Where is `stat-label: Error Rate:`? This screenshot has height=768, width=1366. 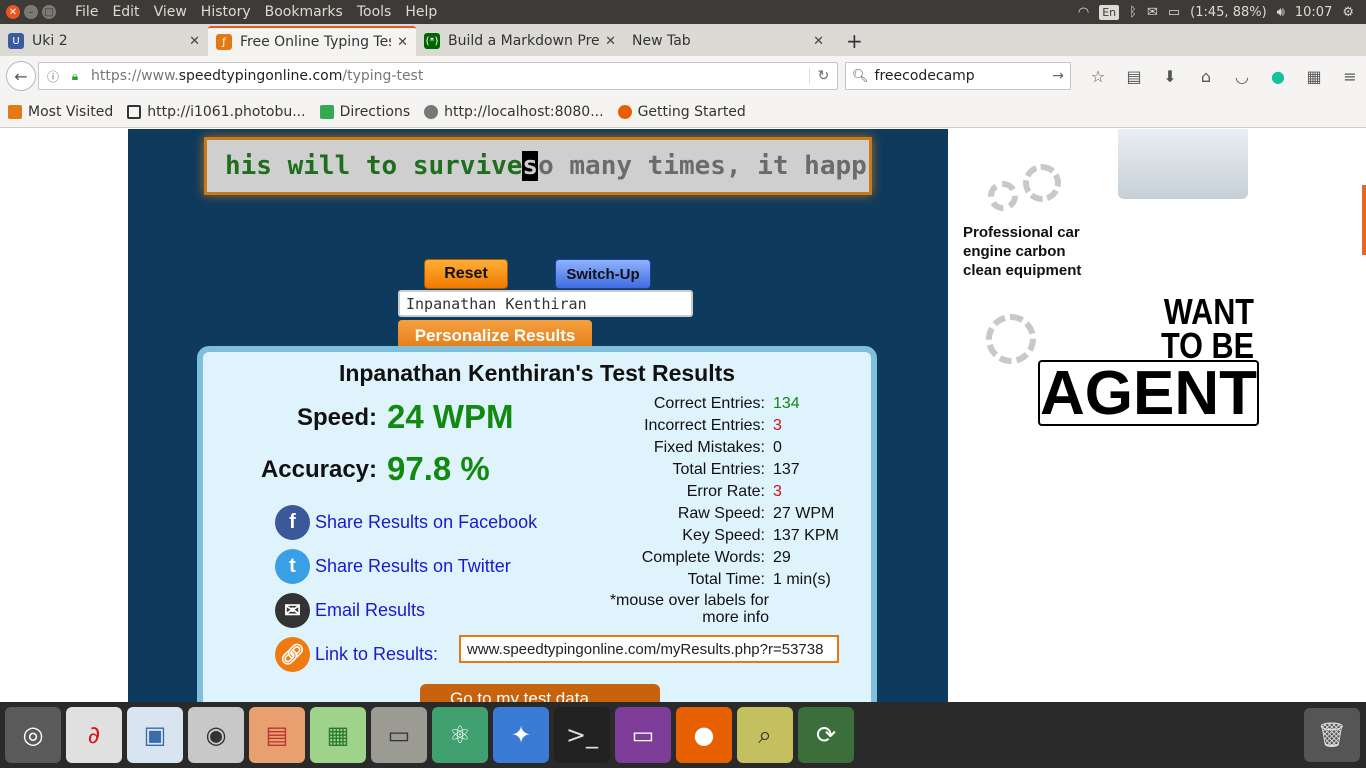 stat-label: Error Rate: is located at coordinates (671, 492).